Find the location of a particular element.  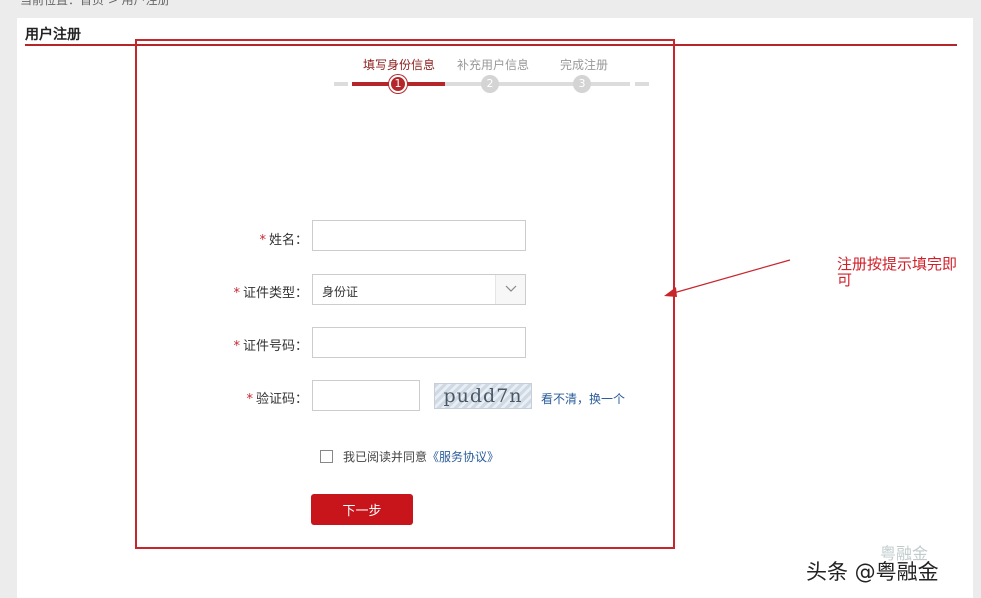

name-input is located at coordinates (419, 235).